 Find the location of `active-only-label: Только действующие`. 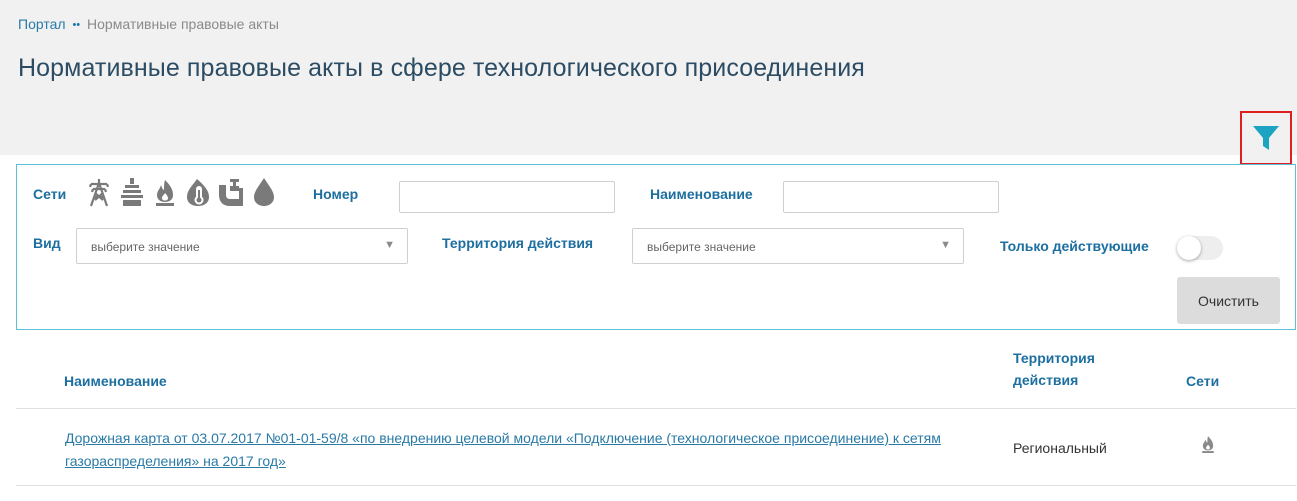

active-only-label: Только действующие is located at coordinates (1074, 246).